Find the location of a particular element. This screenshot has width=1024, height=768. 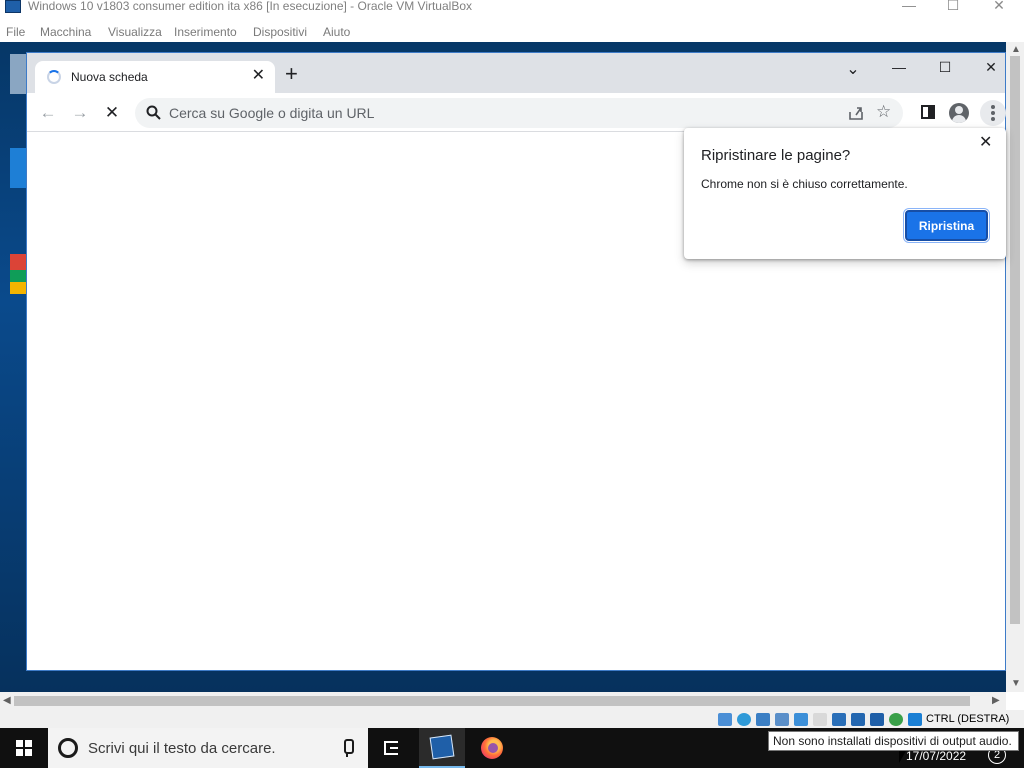

taskbar-search-box: Scrivi qui il testo da cercare. is located at coordinates (208, 748).